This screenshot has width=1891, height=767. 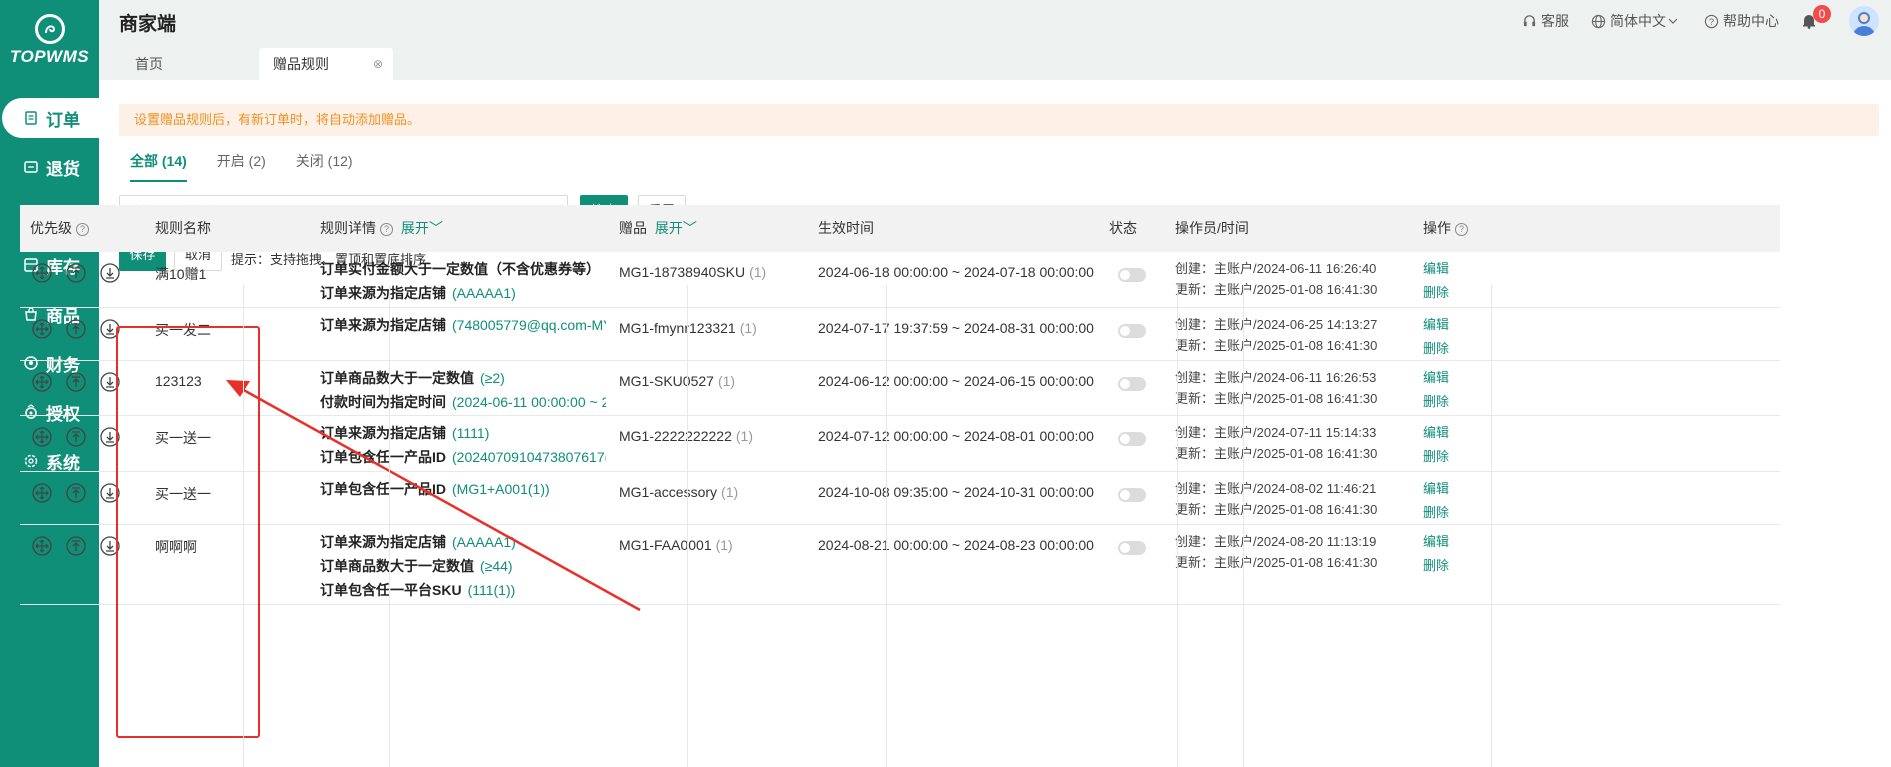 I want to click on sidebar-item-label: 订单, so click(x=63, y=120).